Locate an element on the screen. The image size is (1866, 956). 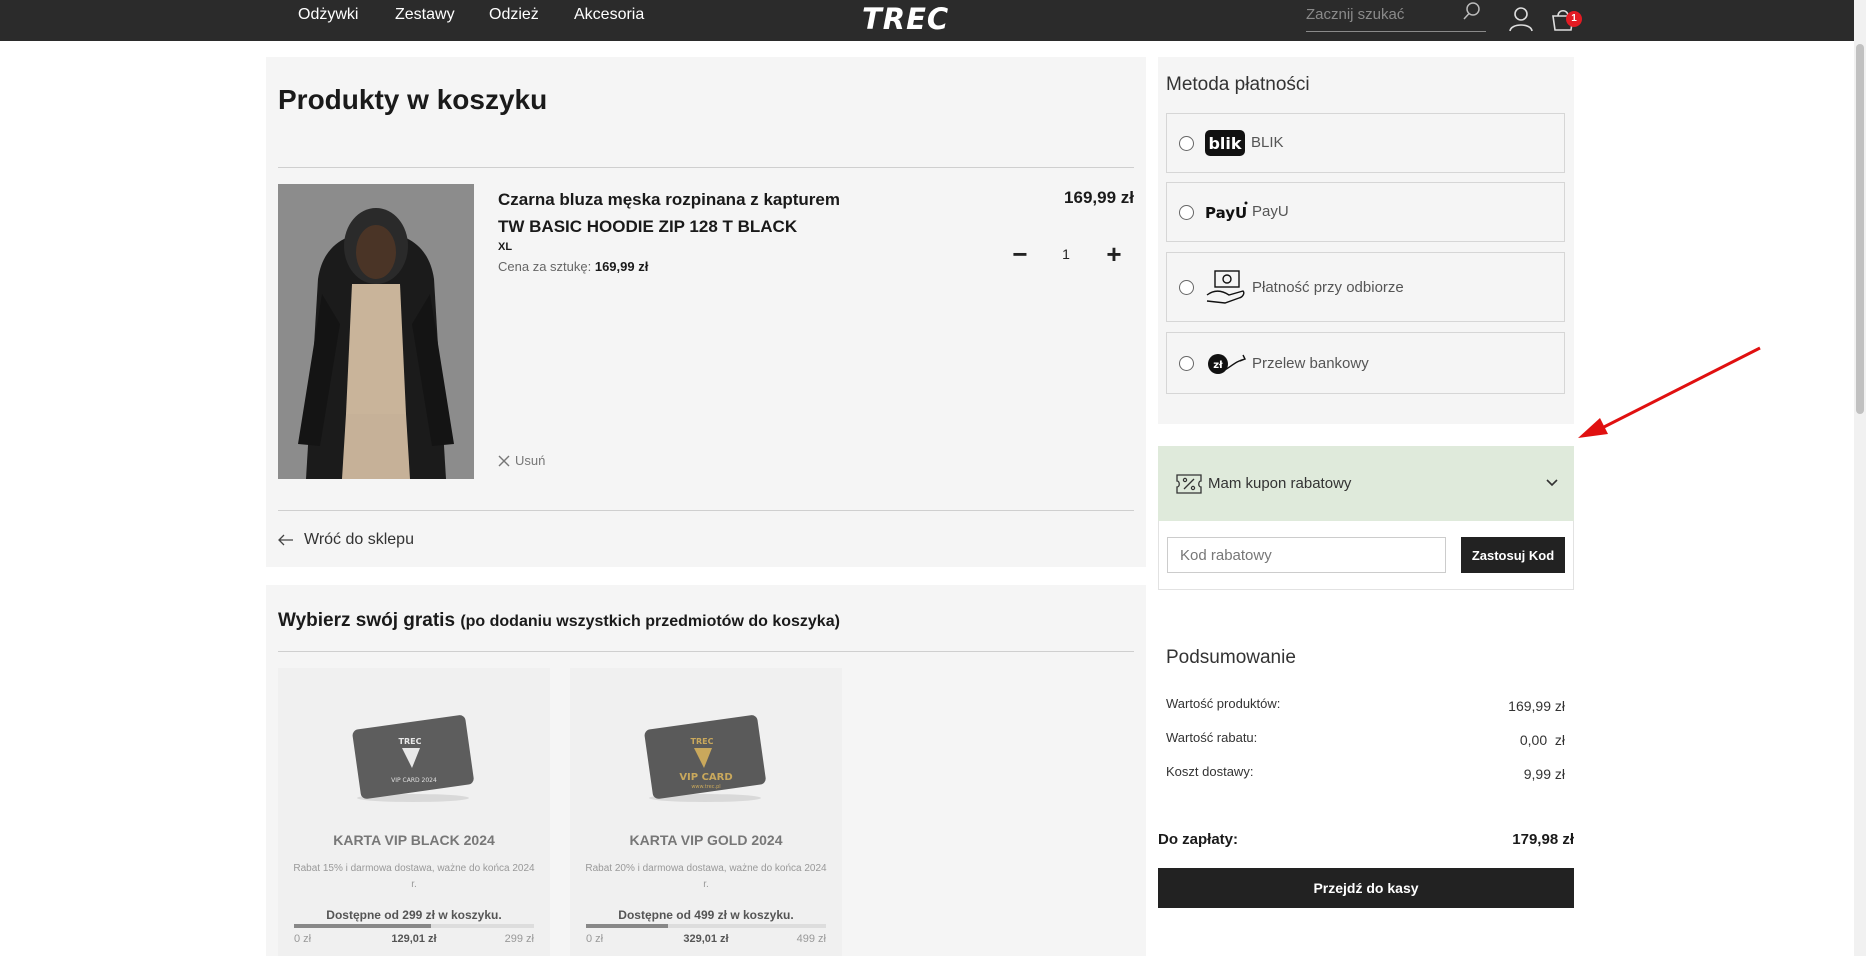
back-to-shop-link: Wróć do sklepu is located at coordinates (346, 540).